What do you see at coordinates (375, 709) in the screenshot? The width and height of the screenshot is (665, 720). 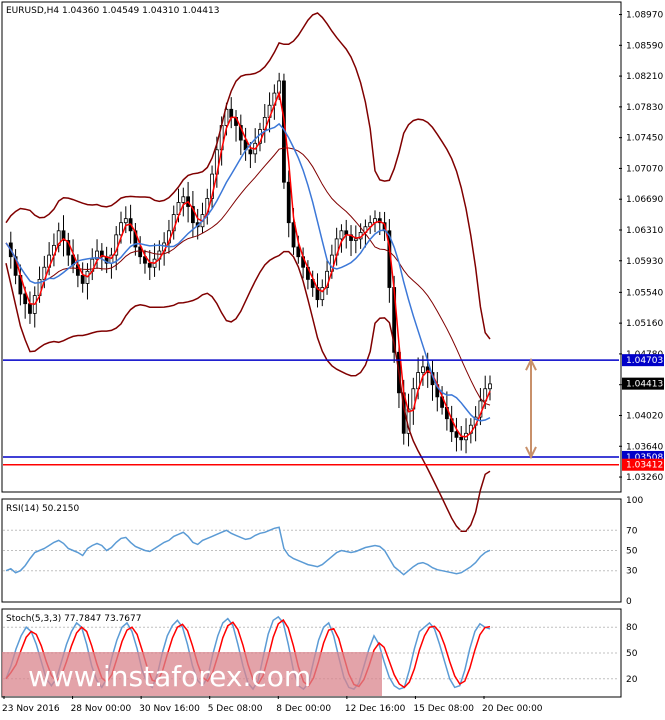 I see `time-axis-label: 12 Dec 16:00` at bounding box center [375, 709].